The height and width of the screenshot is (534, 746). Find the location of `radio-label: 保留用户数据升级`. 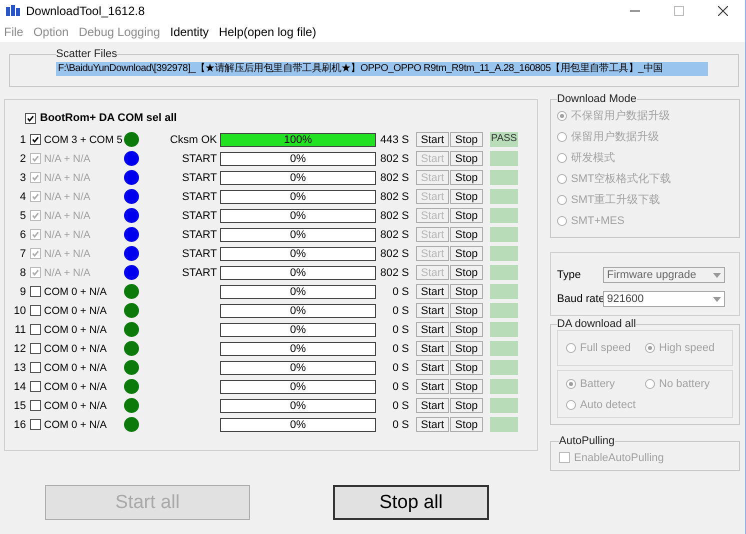

radio-label: 保留用户数据升级 is located at coordinates (615, 137).